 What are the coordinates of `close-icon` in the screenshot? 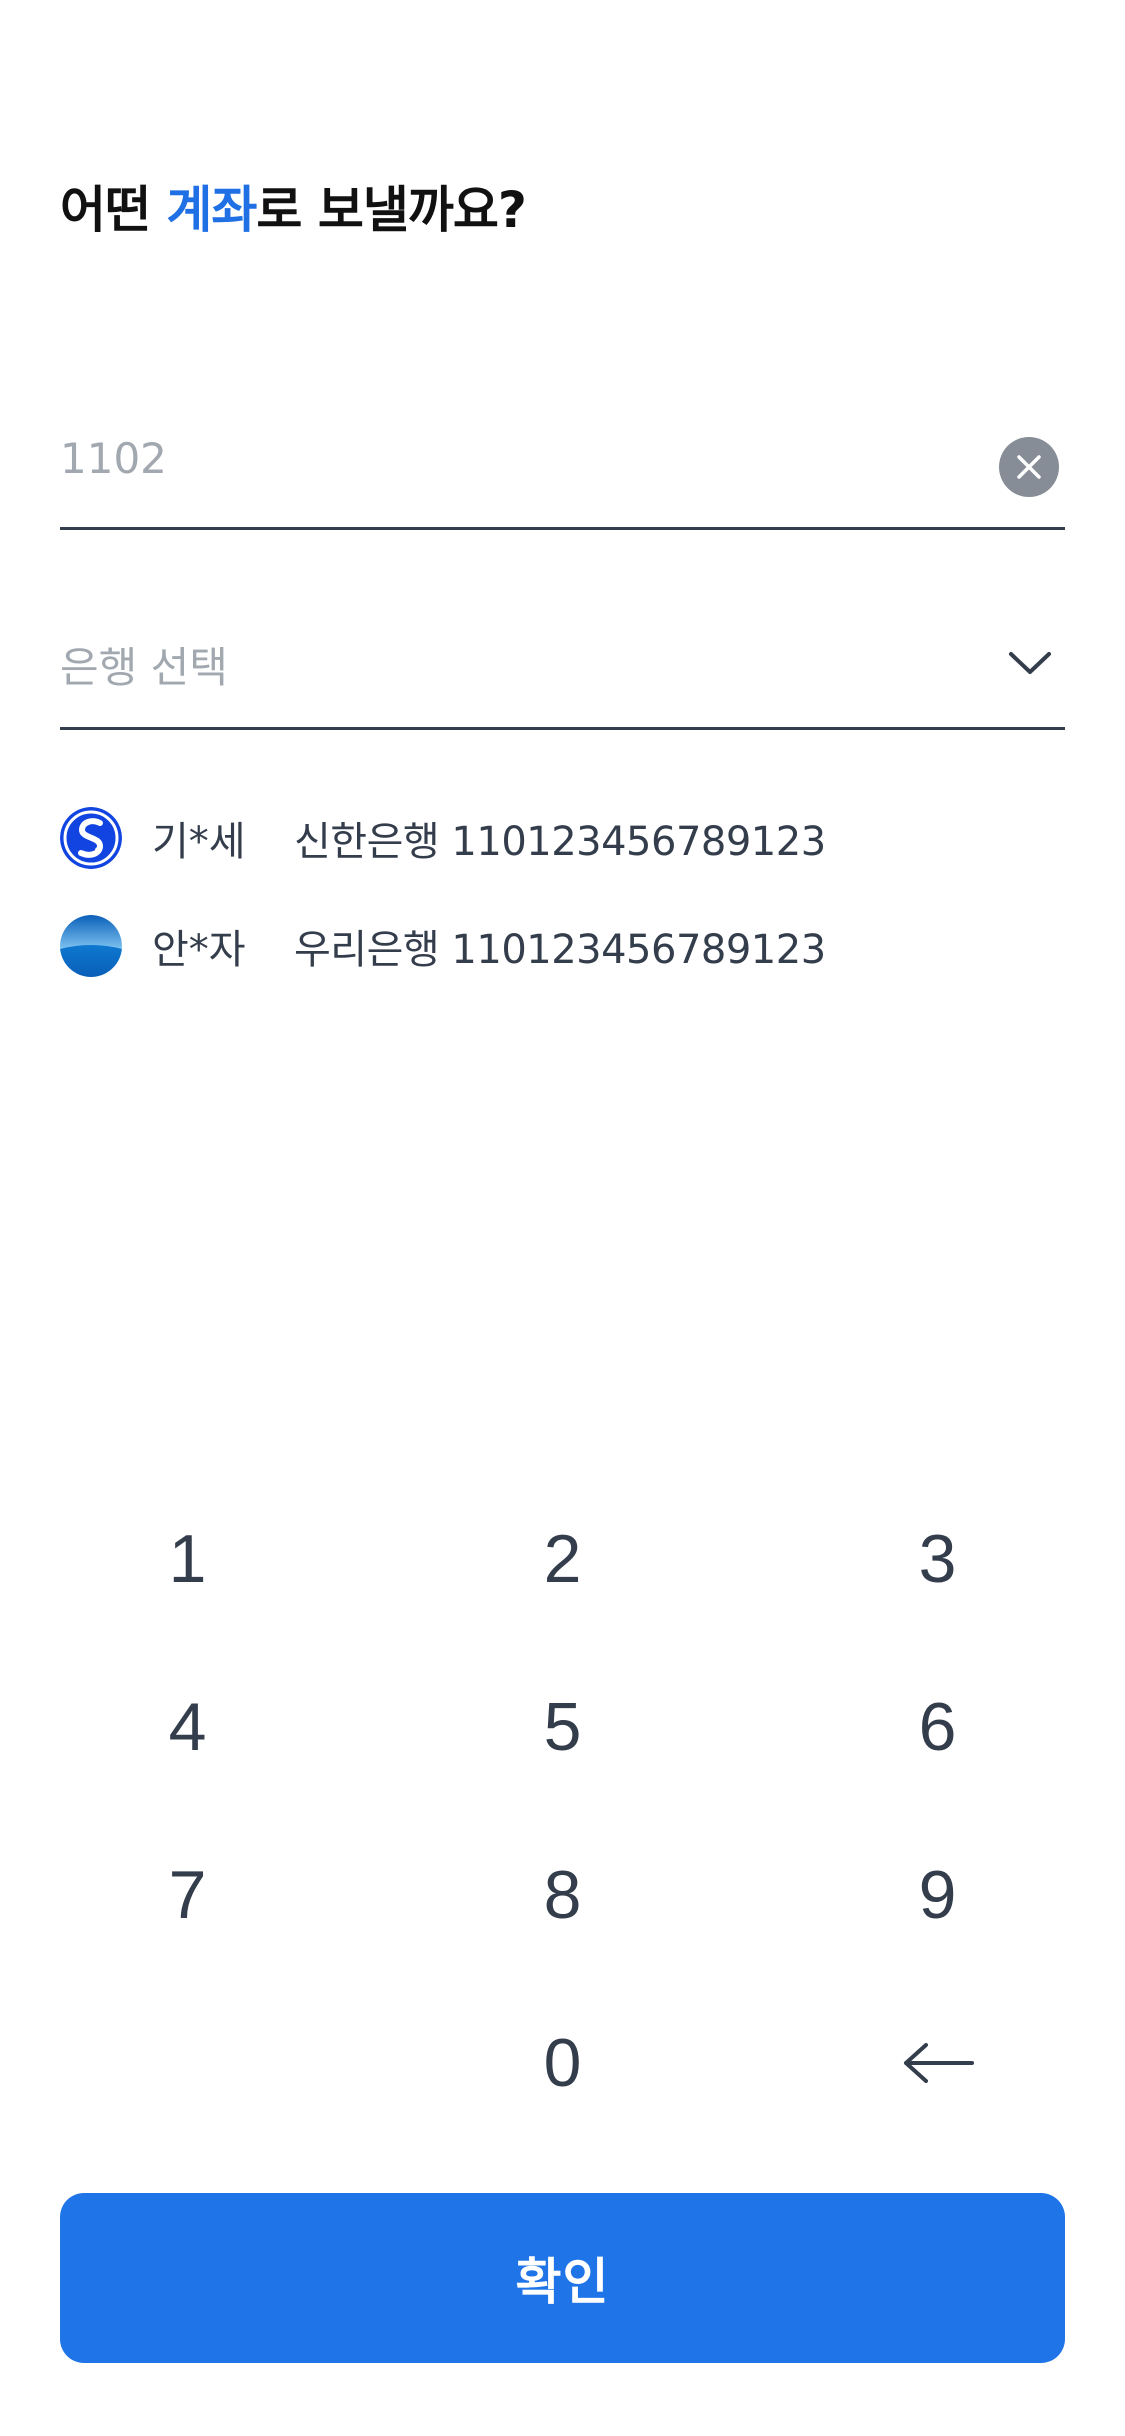 It's located at (1029, 467).